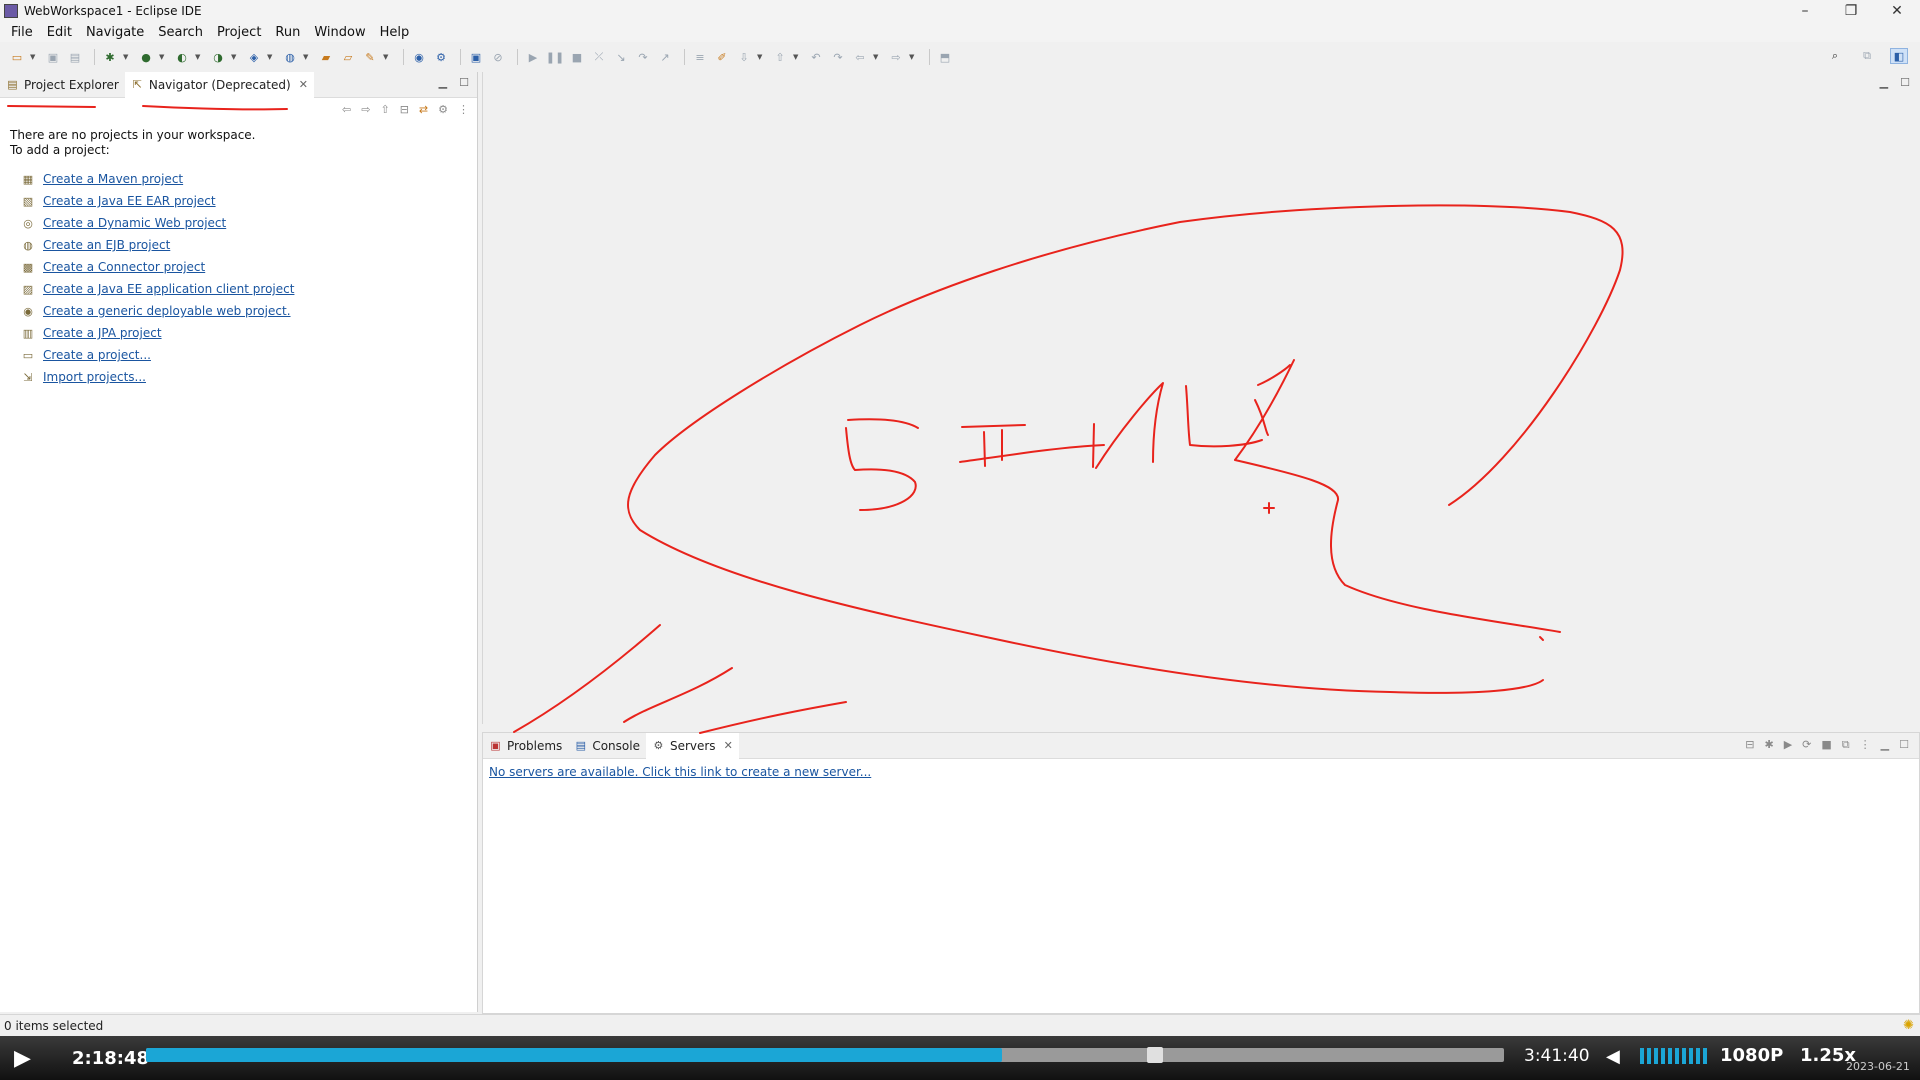  What do you see at coordinates (722, 57) in the screenshot?
I see `mark-occurrences-icon: ✐` at bounding box center [722, 57].